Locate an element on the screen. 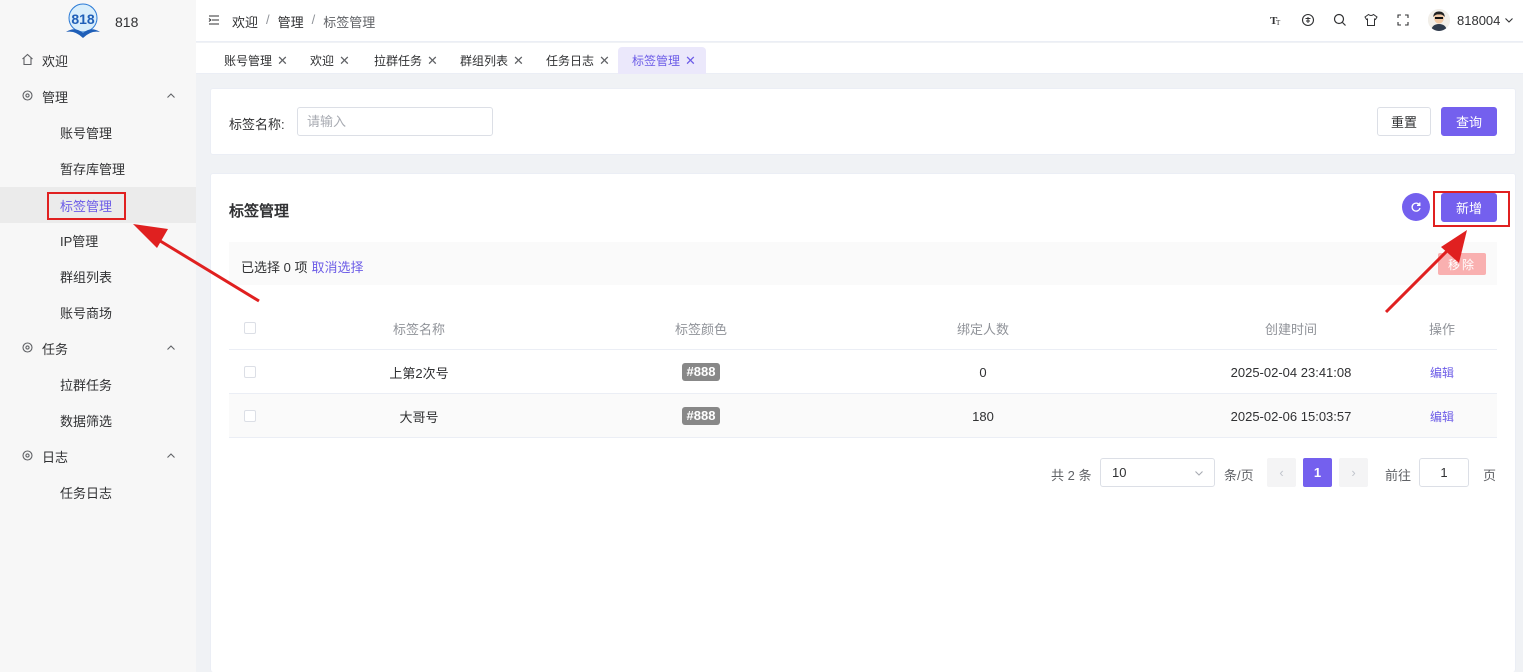 The height and width of the screenshot is (672, 1523). column-header: 创建时间 is located at coordinates (1290, 329).